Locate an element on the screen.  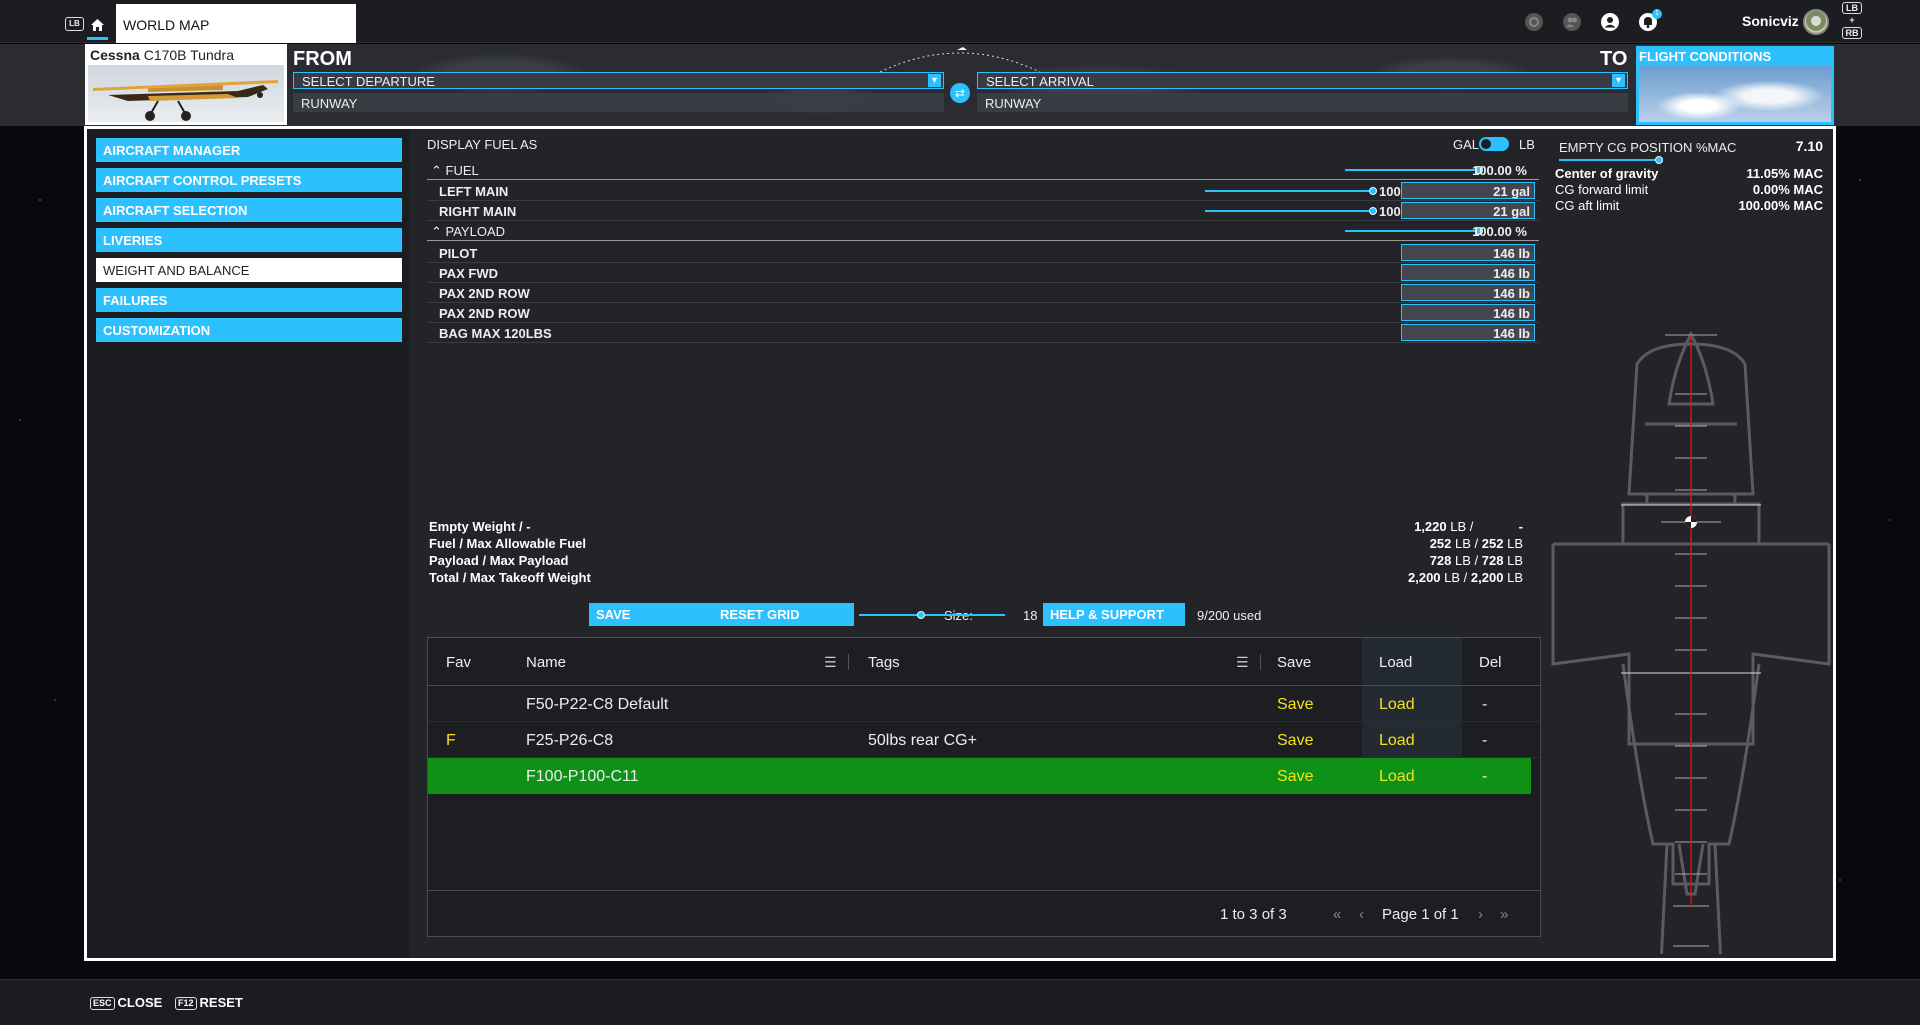
grid-header: Fav Name ☰ Tags ☰ Save Load Del is located at coordinates (984, 662).